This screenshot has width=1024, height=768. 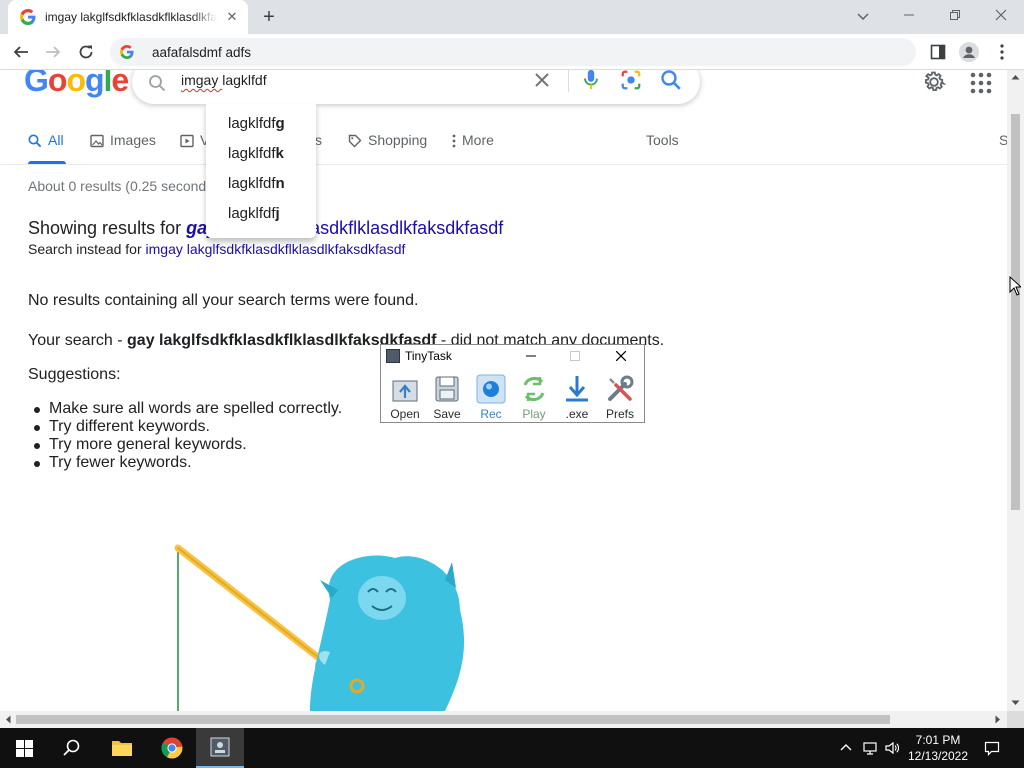 I want to click on tabs-divider, so click(x=503, y=164).